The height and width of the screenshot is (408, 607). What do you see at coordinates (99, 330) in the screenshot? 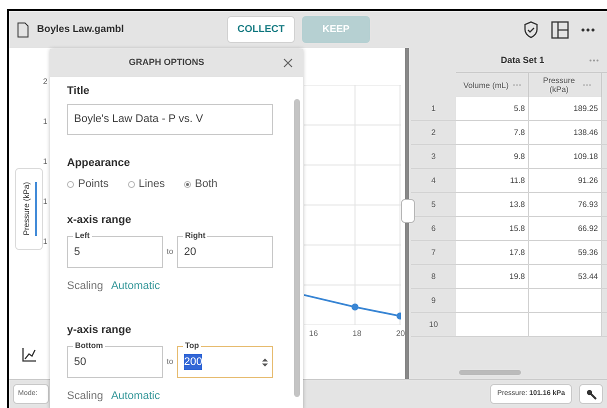
I see `section-label: y-axis range` at bounding box center [99, 330].